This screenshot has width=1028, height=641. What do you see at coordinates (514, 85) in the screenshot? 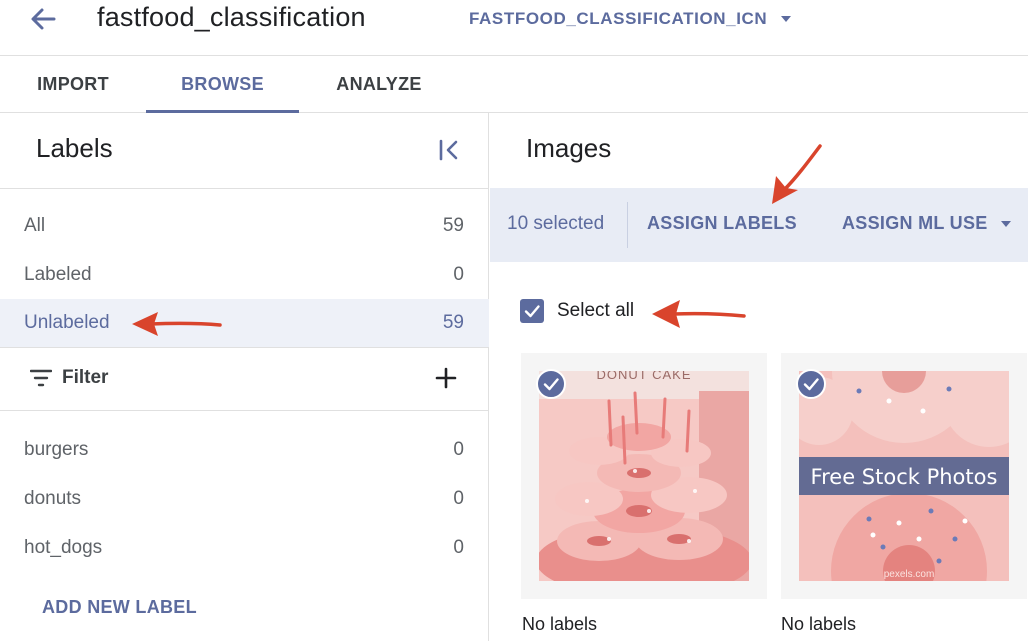
I see `tab-bar: IMPORT BROWSE ANALYZE` at bounding box center [514, 85].